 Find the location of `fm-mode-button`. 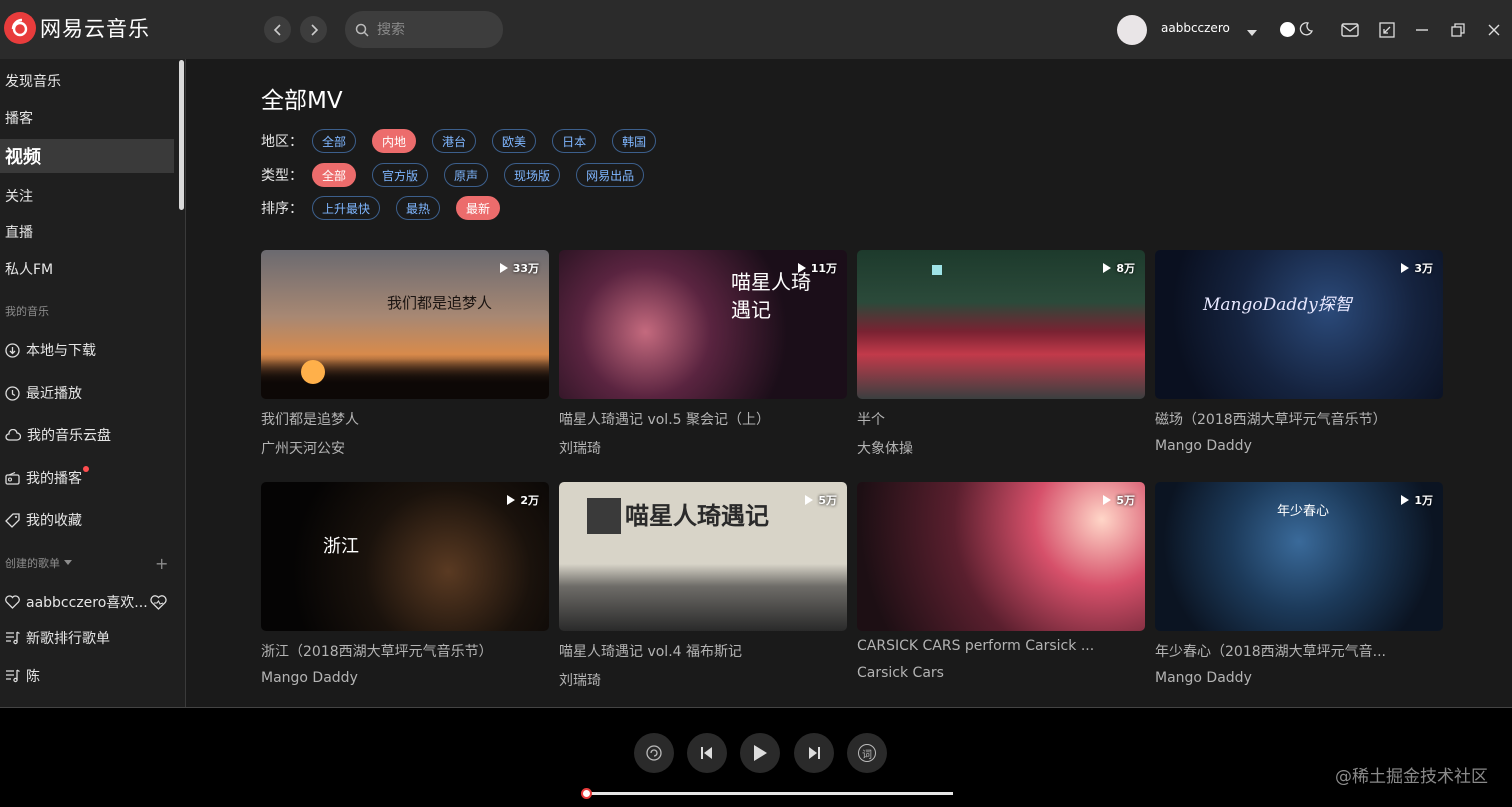

fm-mode-button is located at coordinates (654, 753).